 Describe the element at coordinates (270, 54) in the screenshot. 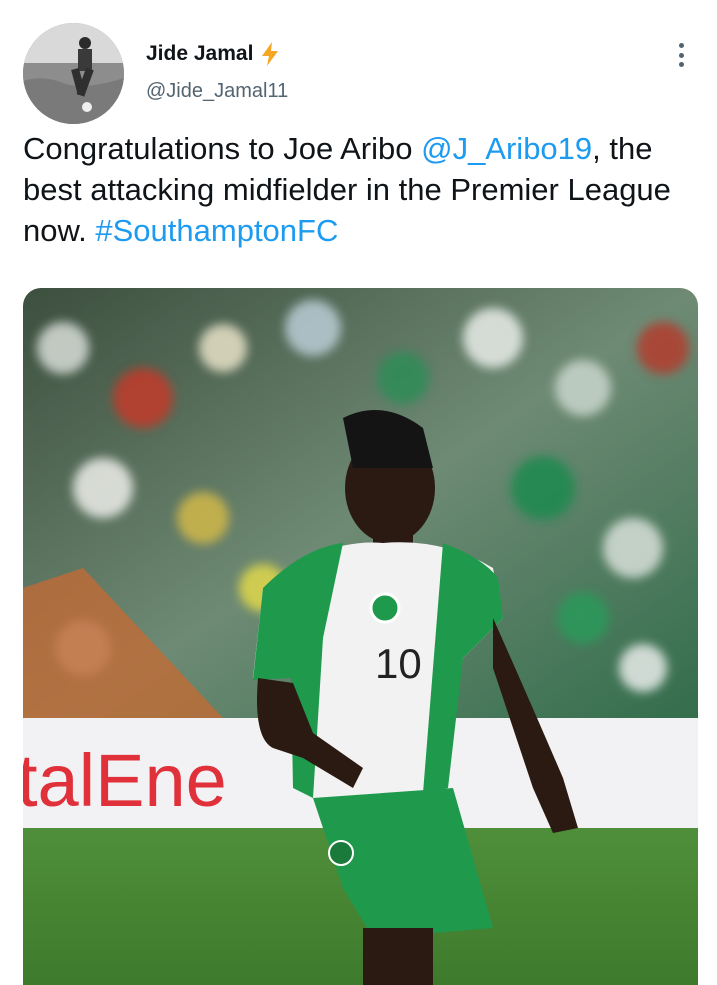

I see `lightning-bolt-icon` at that location.